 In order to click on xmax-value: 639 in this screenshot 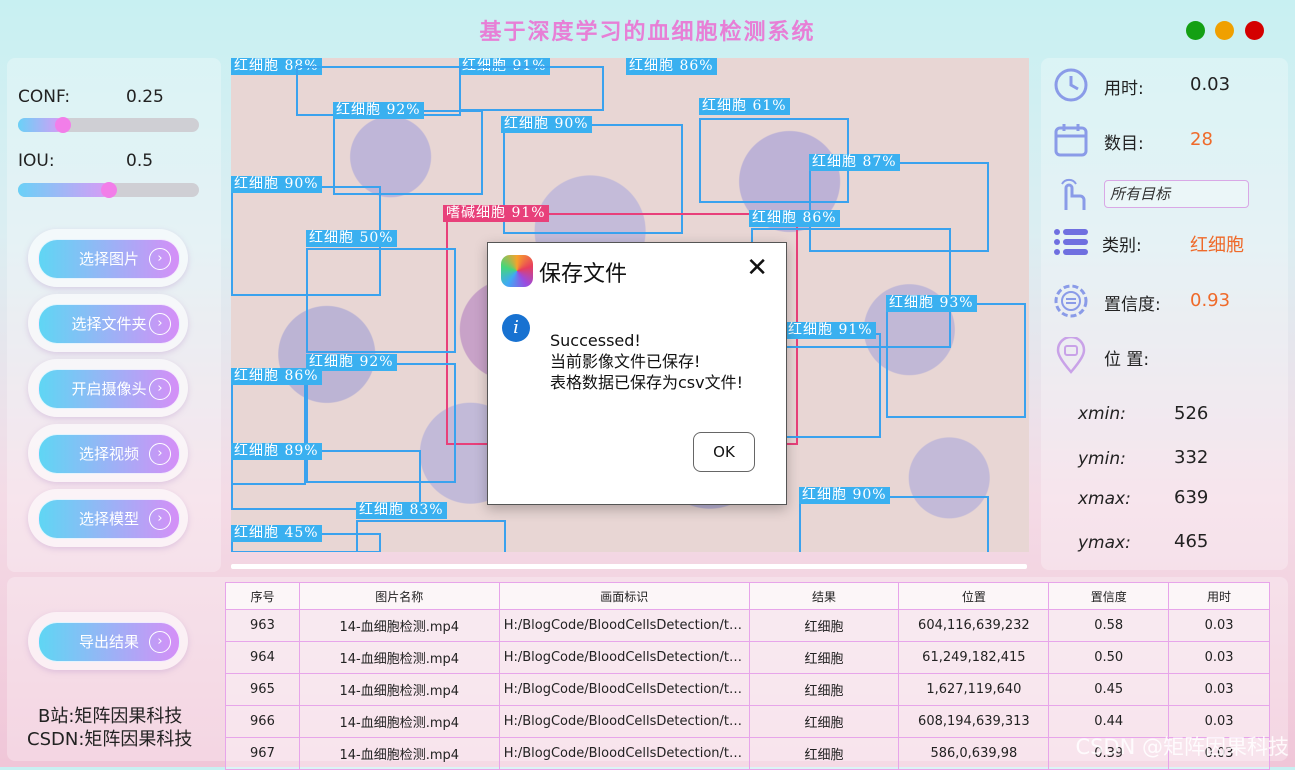, I will do `click(1191, 497)`.